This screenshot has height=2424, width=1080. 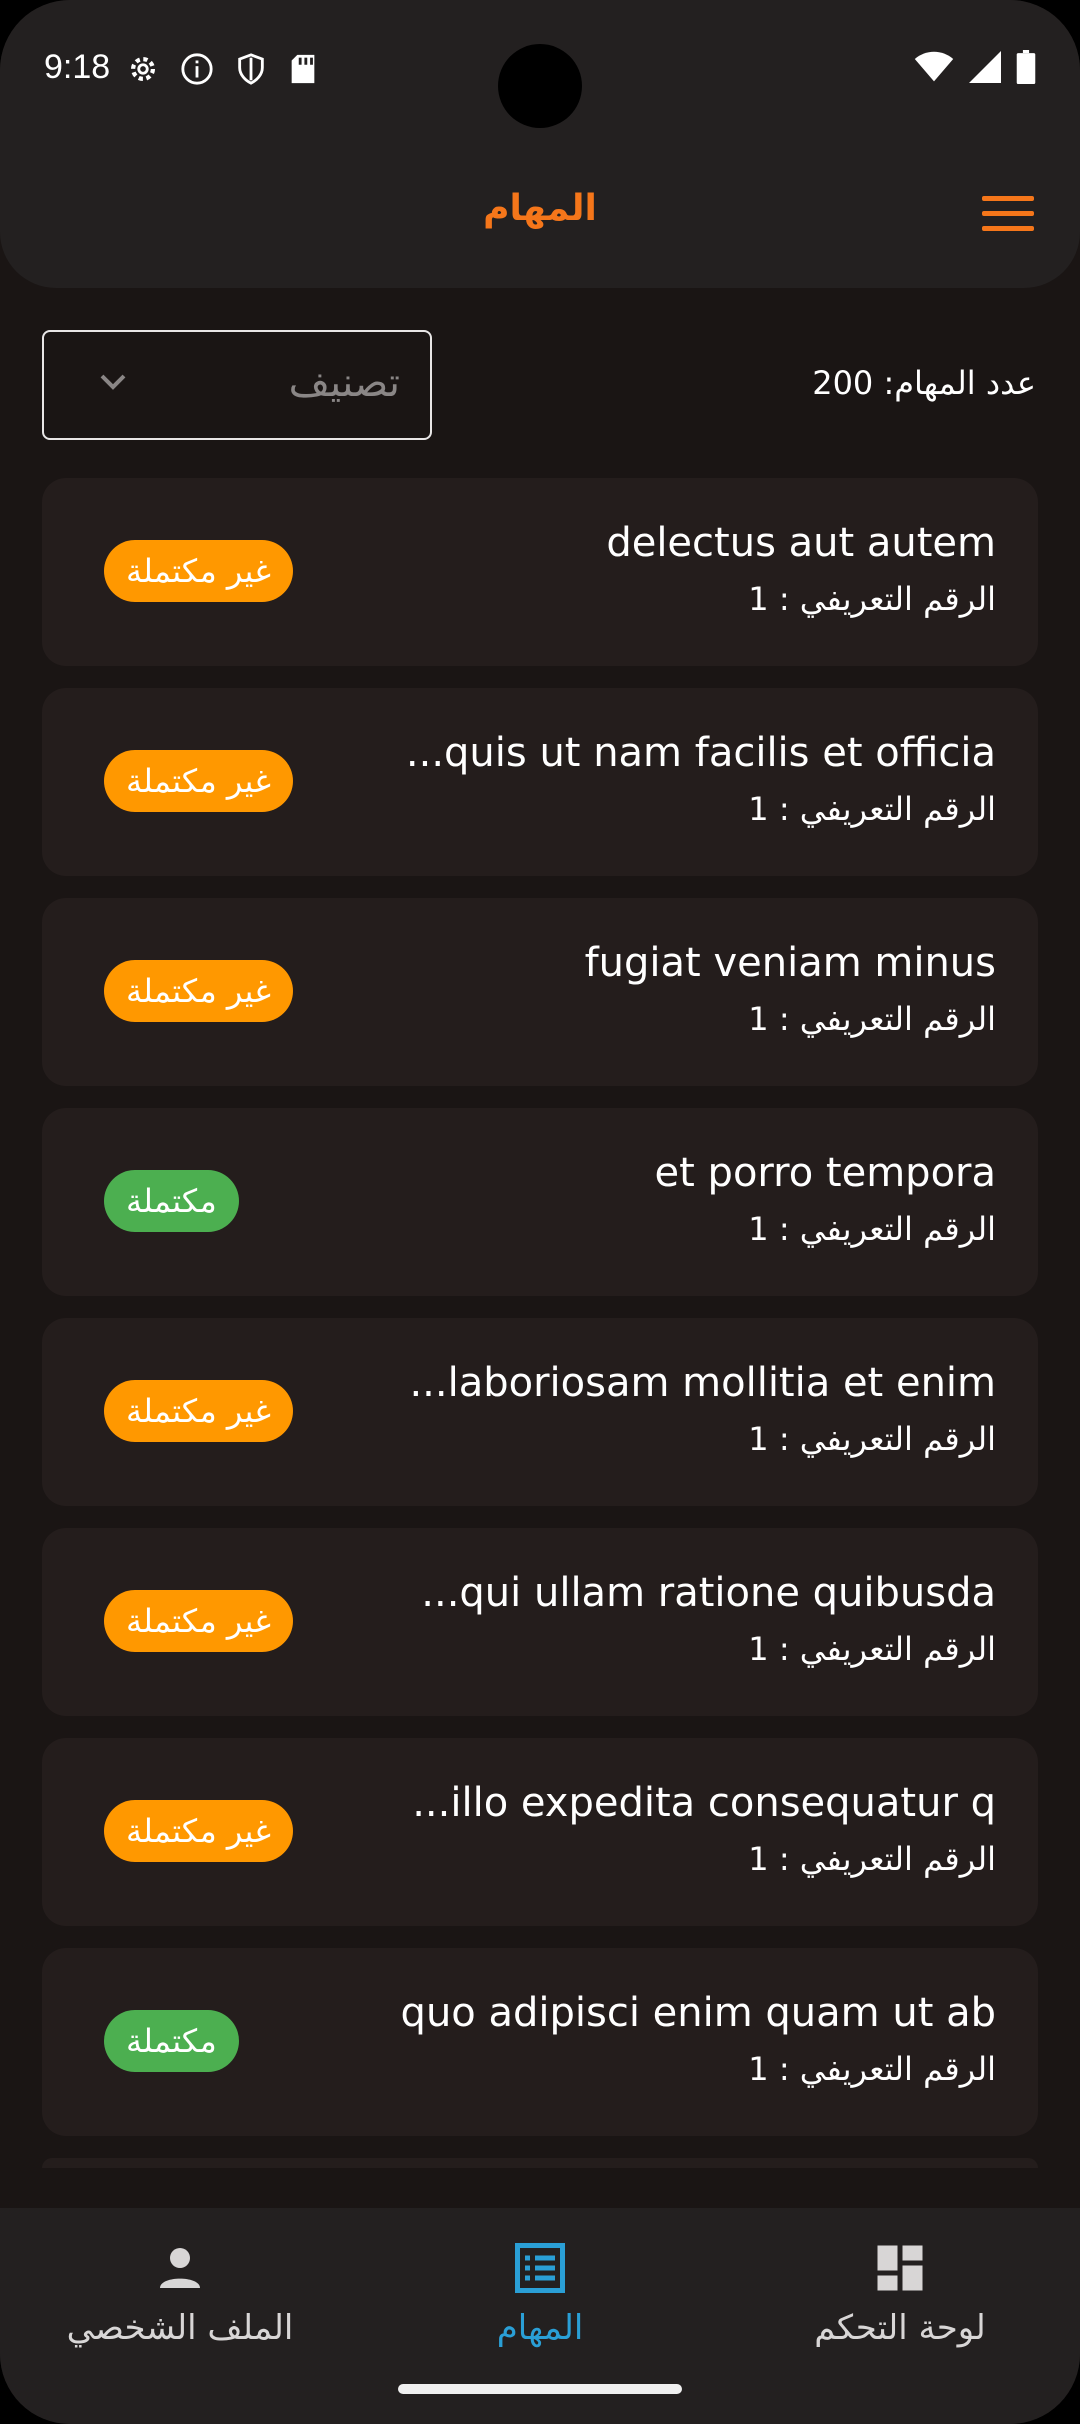 What do you see at coordinates (303, 69) in the screenshot?
I see `sd-card-icon` at bounding box center [303, 69].